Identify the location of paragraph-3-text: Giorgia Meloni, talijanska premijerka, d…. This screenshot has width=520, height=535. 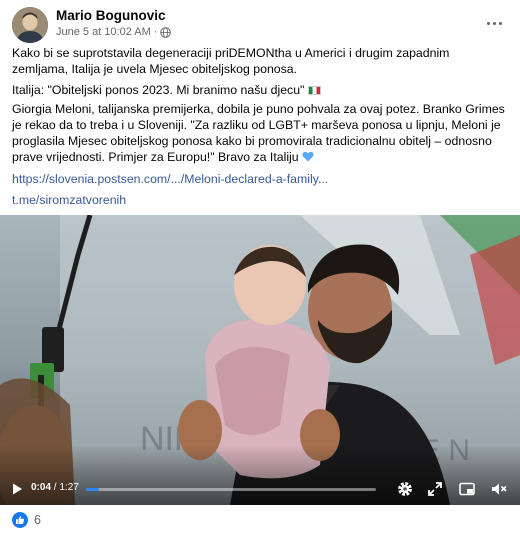
(258, 133).